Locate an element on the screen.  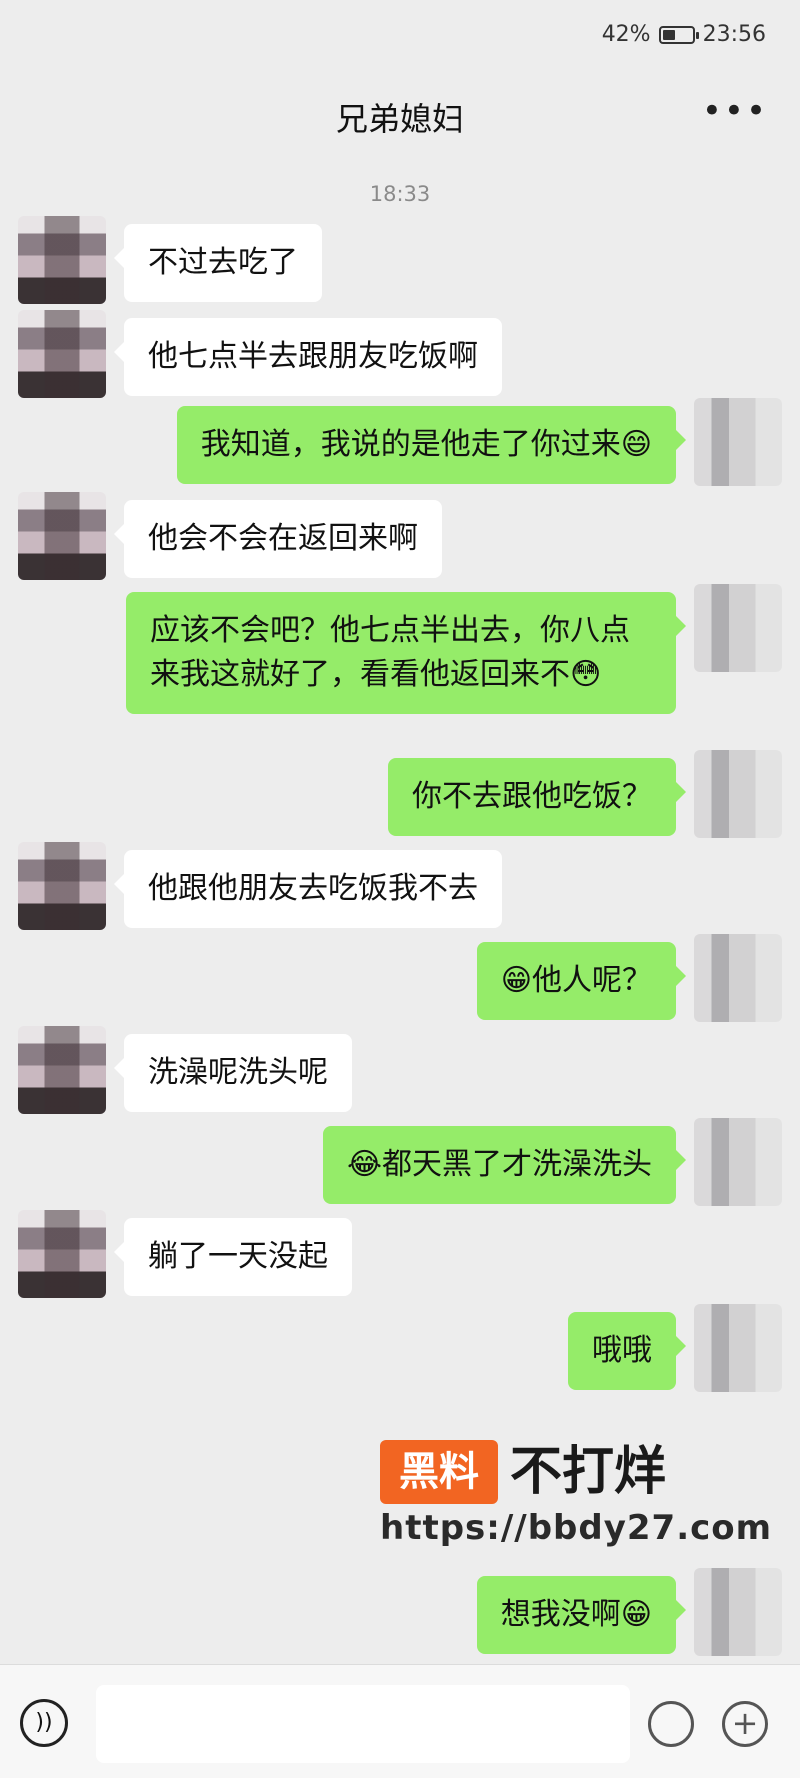
incoming-message: 他跟他朋友去吃饭我不去 is located at coordinates (308, 889).